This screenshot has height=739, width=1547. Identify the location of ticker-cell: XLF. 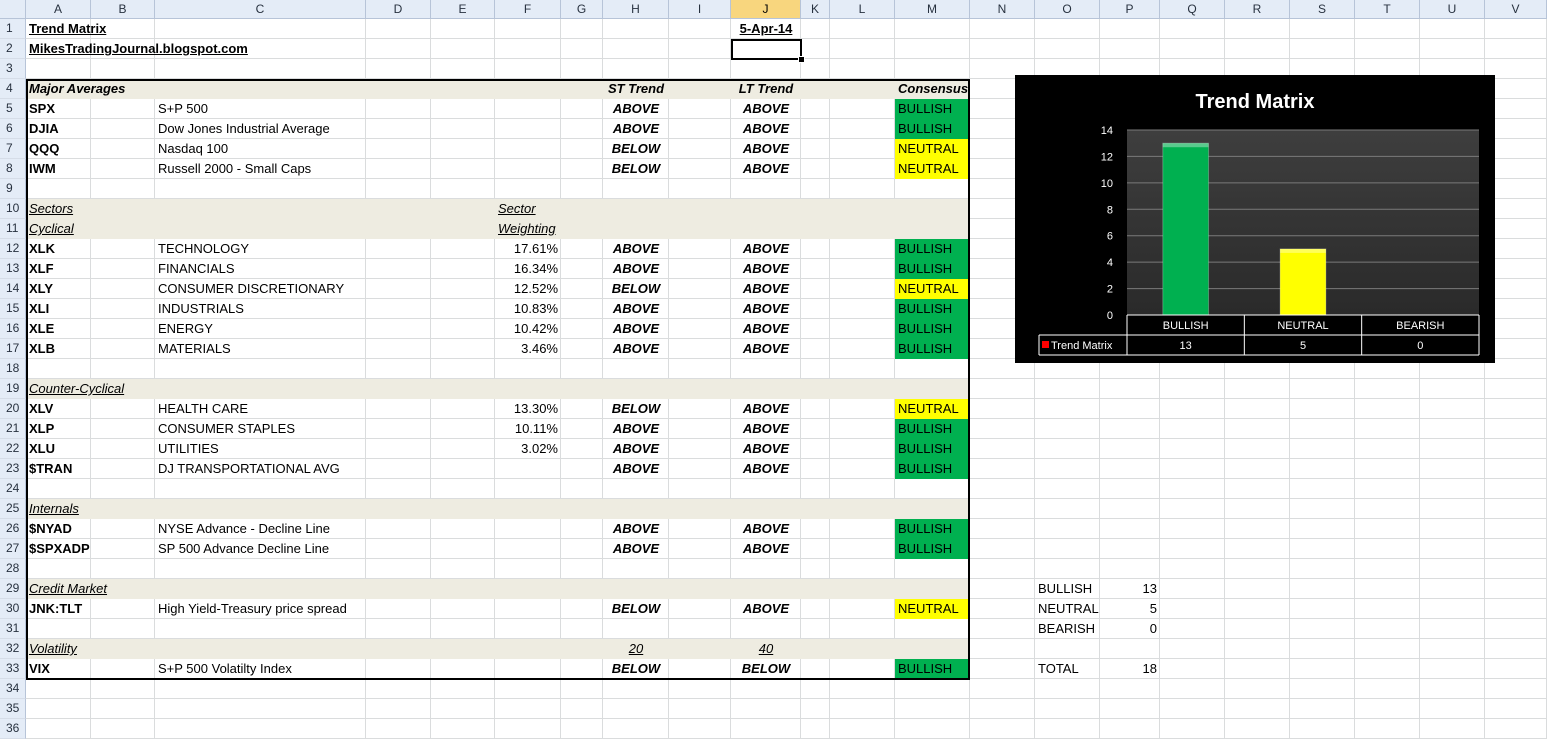
(58, 269).